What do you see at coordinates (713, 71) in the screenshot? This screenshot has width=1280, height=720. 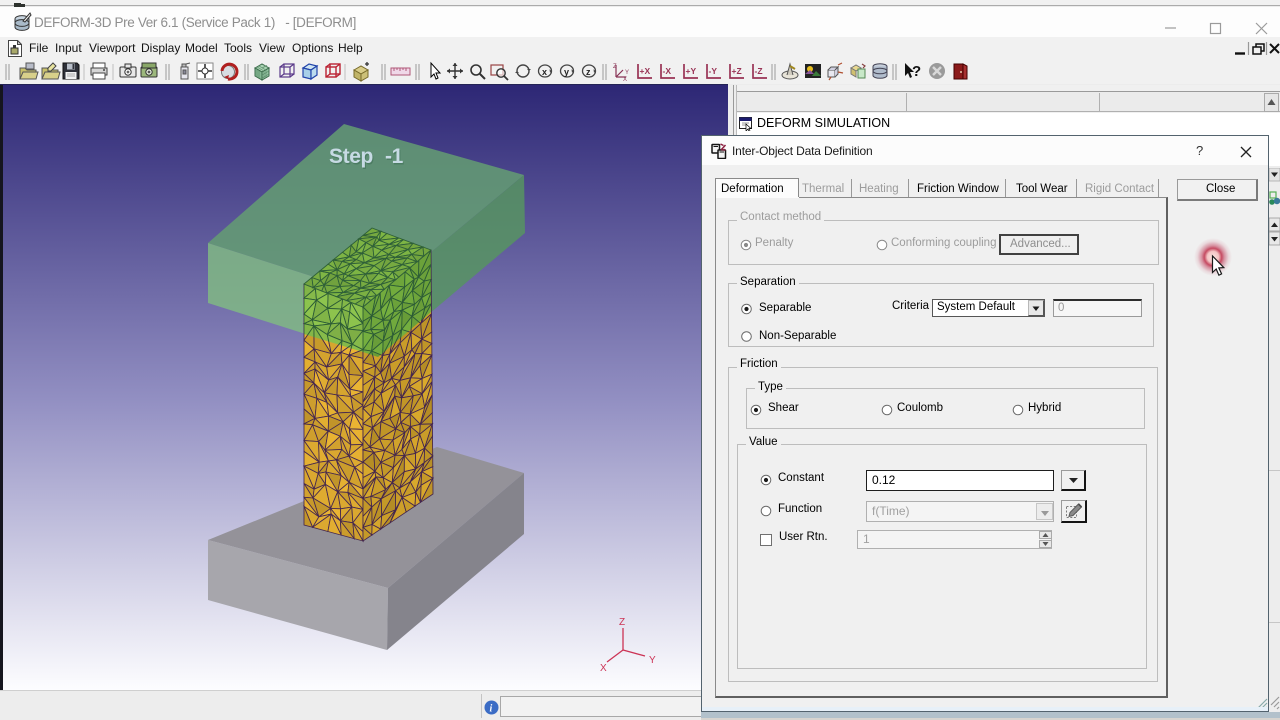 I see `svg-text: -Y` at bounding box center [713, 71].